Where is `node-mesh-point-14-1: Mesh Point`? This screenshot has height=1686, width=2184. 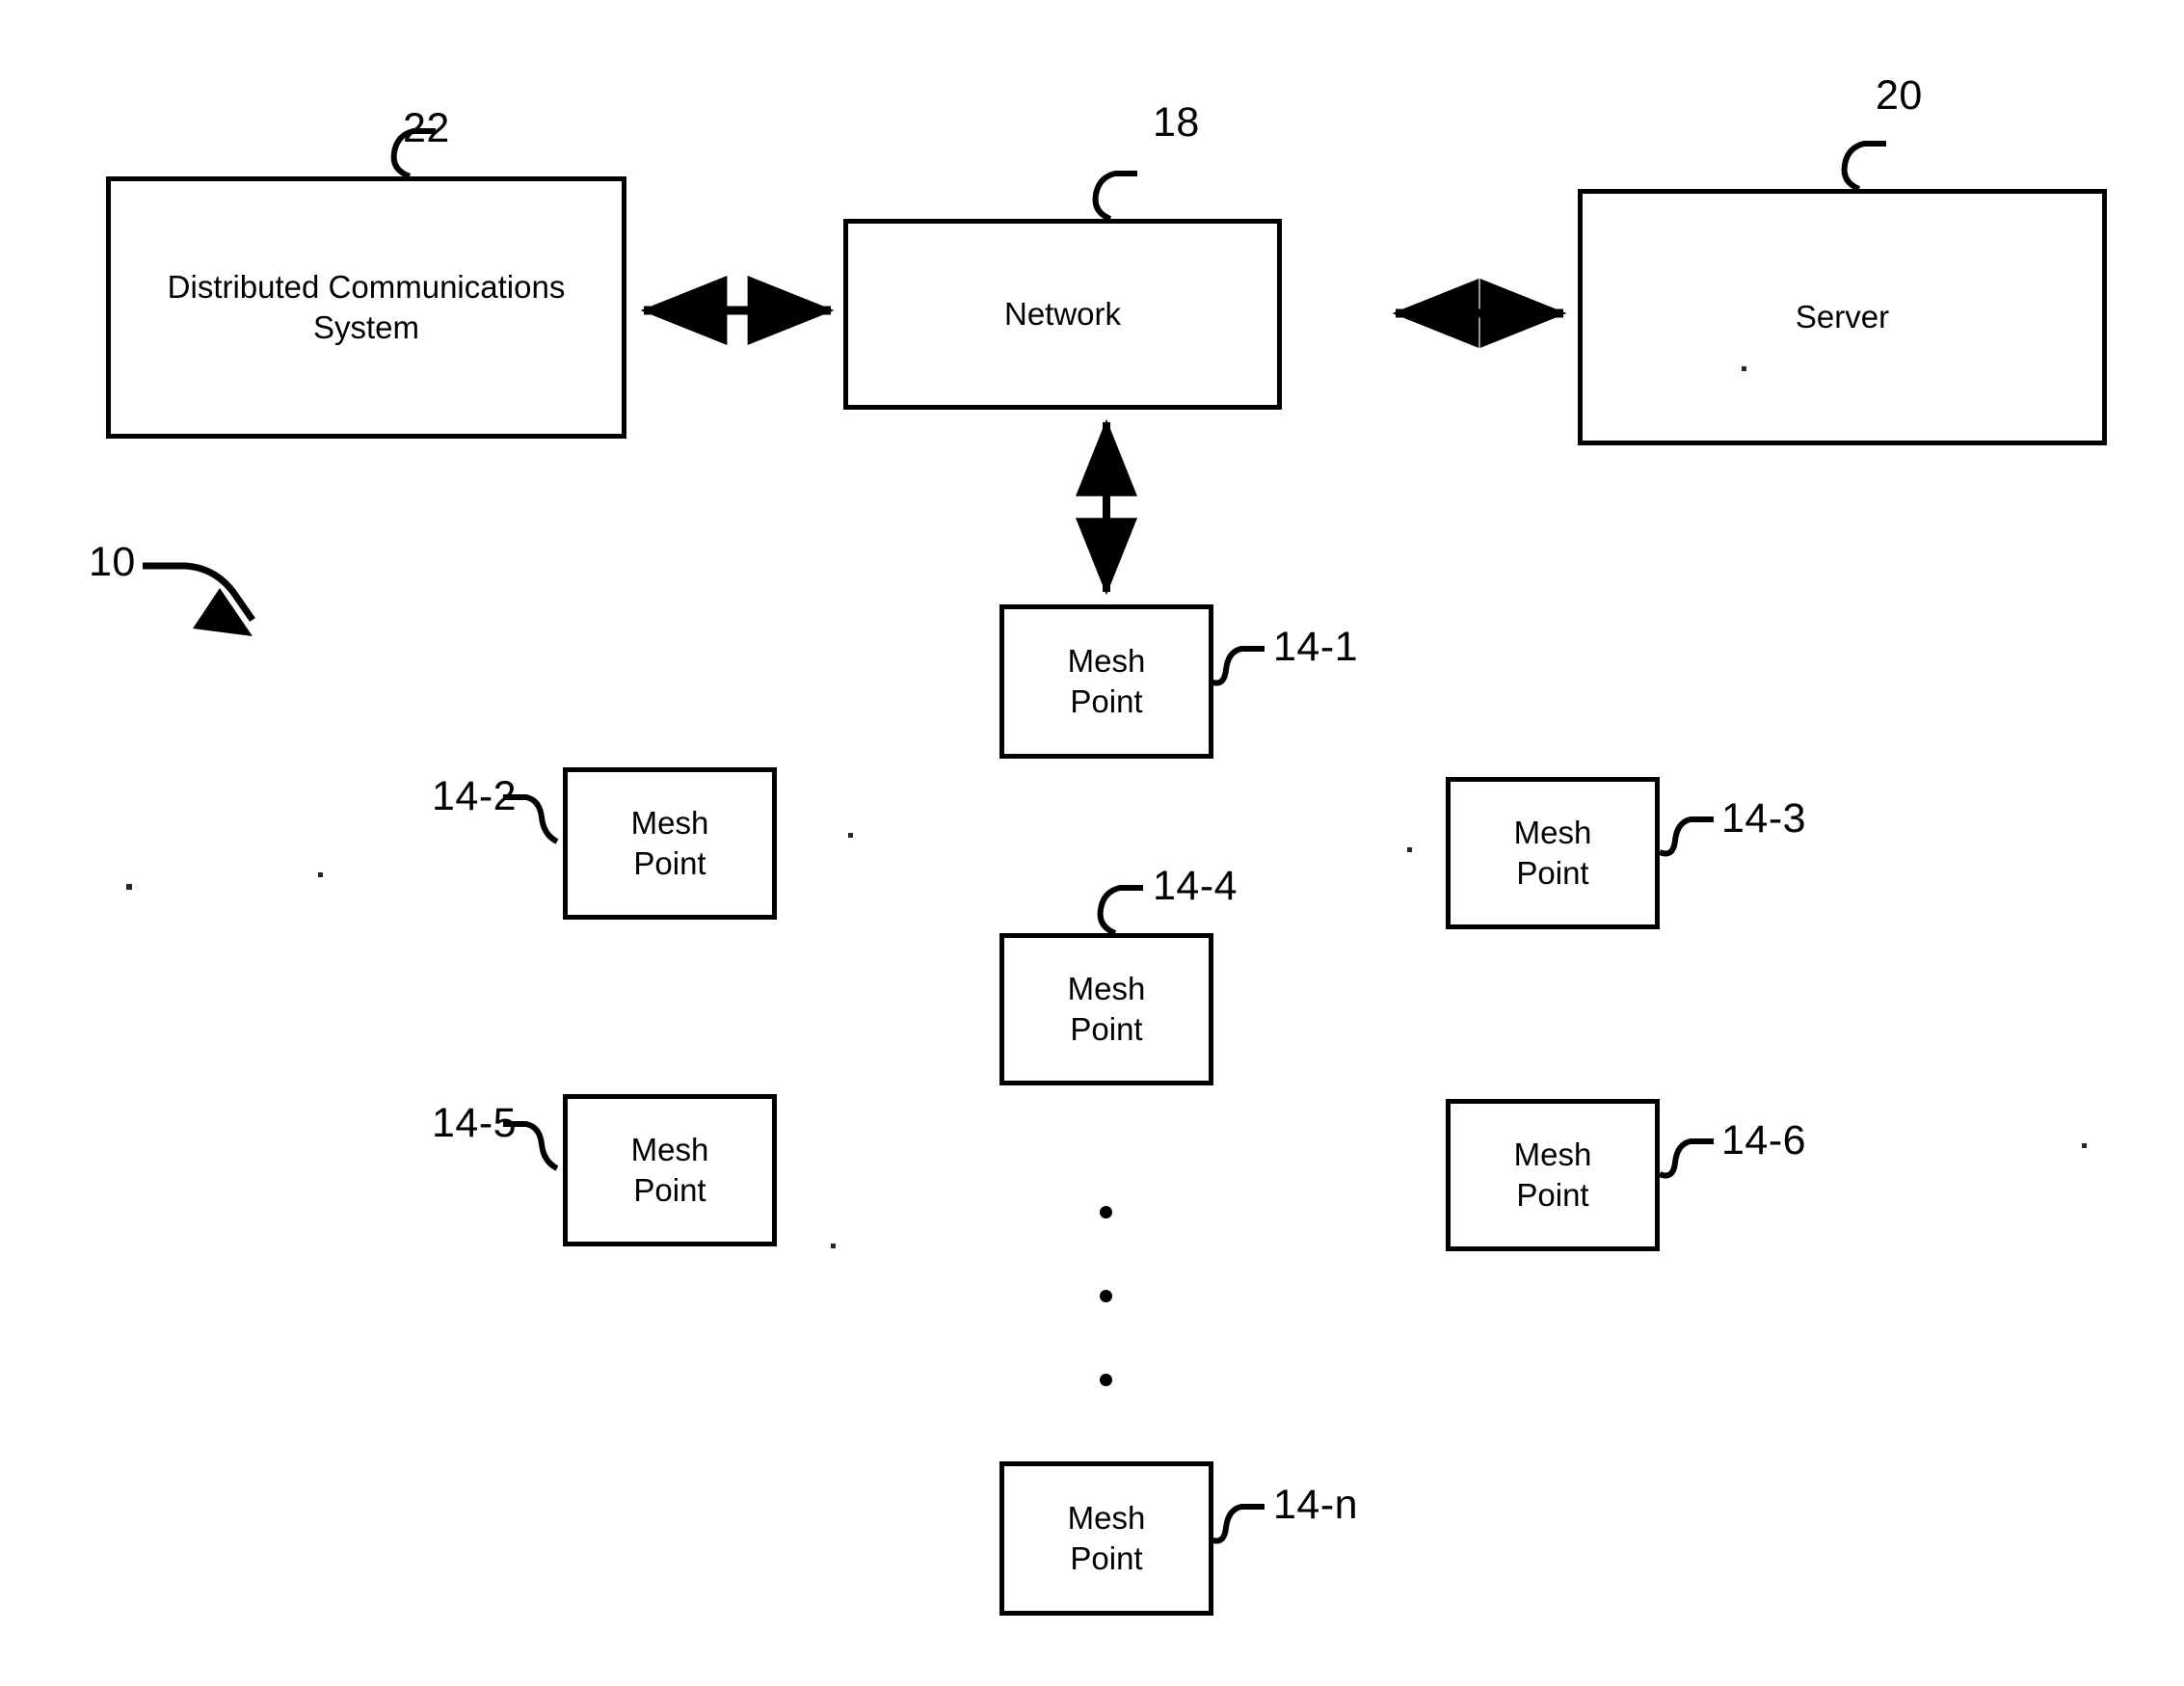
node-mesh-point-14-1: Mesh Point is located at coordinates (1106, 681).